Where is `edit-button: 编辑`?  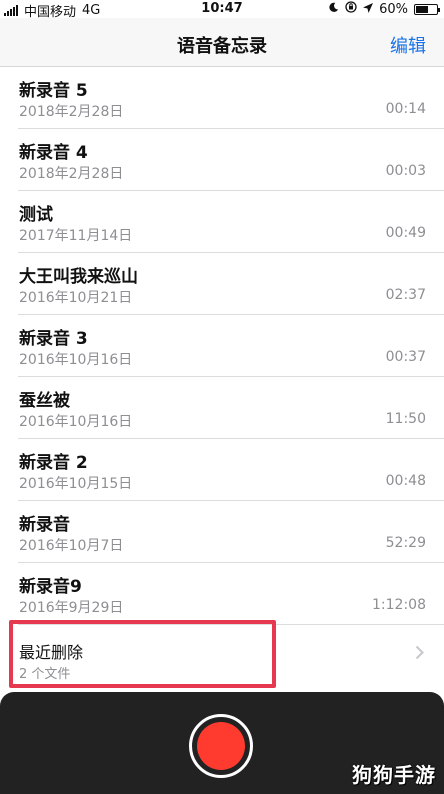 edit-button: 编辑 is located at coordinates (408, 45).